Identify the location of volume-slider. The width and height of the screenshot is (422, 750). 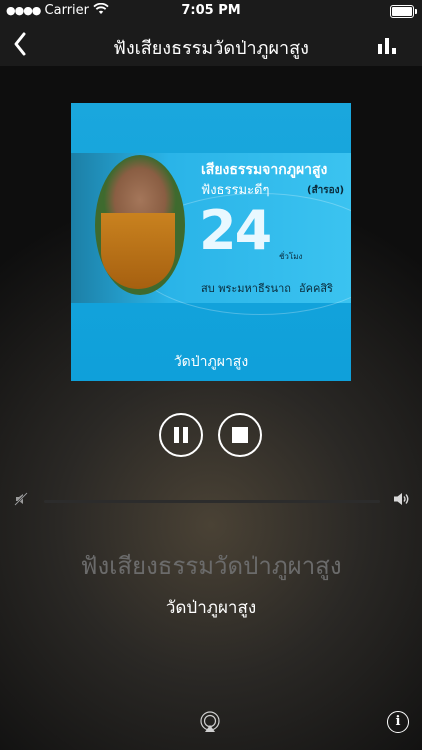
(212, 501).